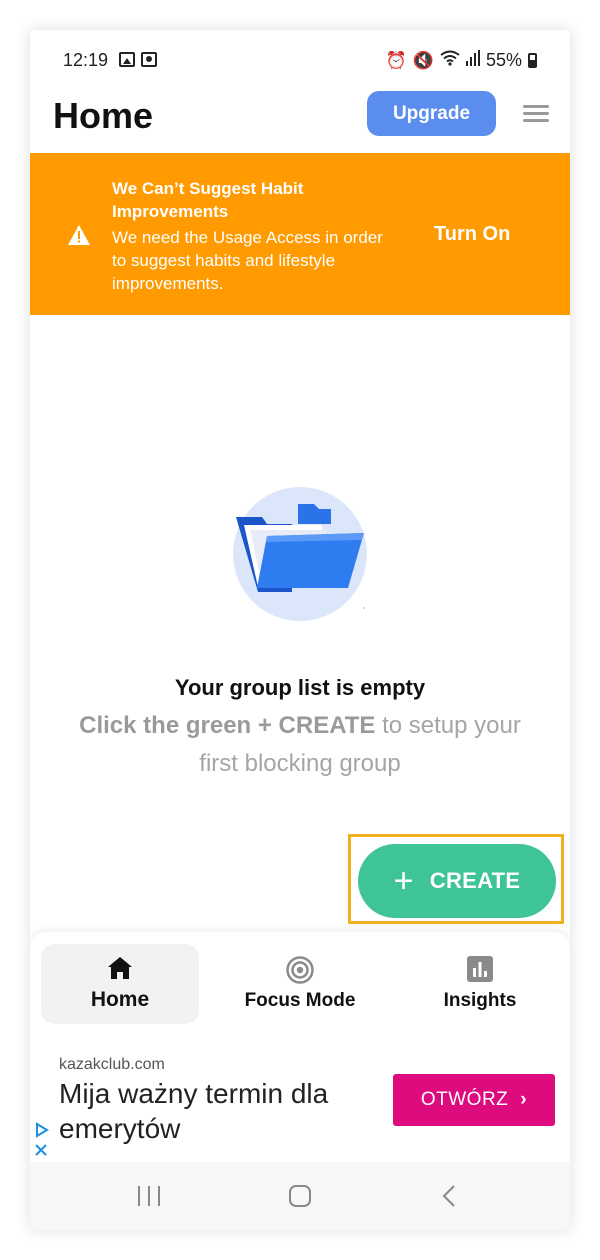 This screenshot has height=1260, width=600. Describe the element at coordinates (449, 1196) in the screenshot. I see `back-icon` at that location.